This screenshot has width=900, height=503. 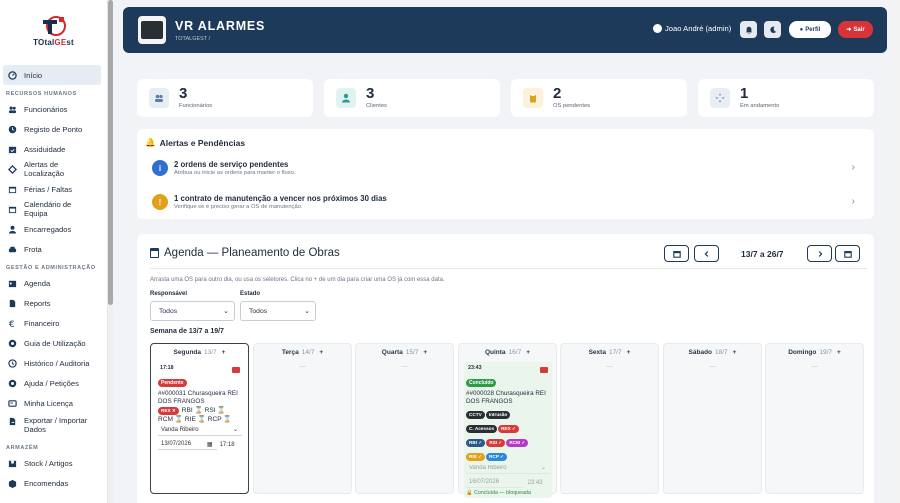 I want to click on clipboard-icon, so click(x=533, y=98).